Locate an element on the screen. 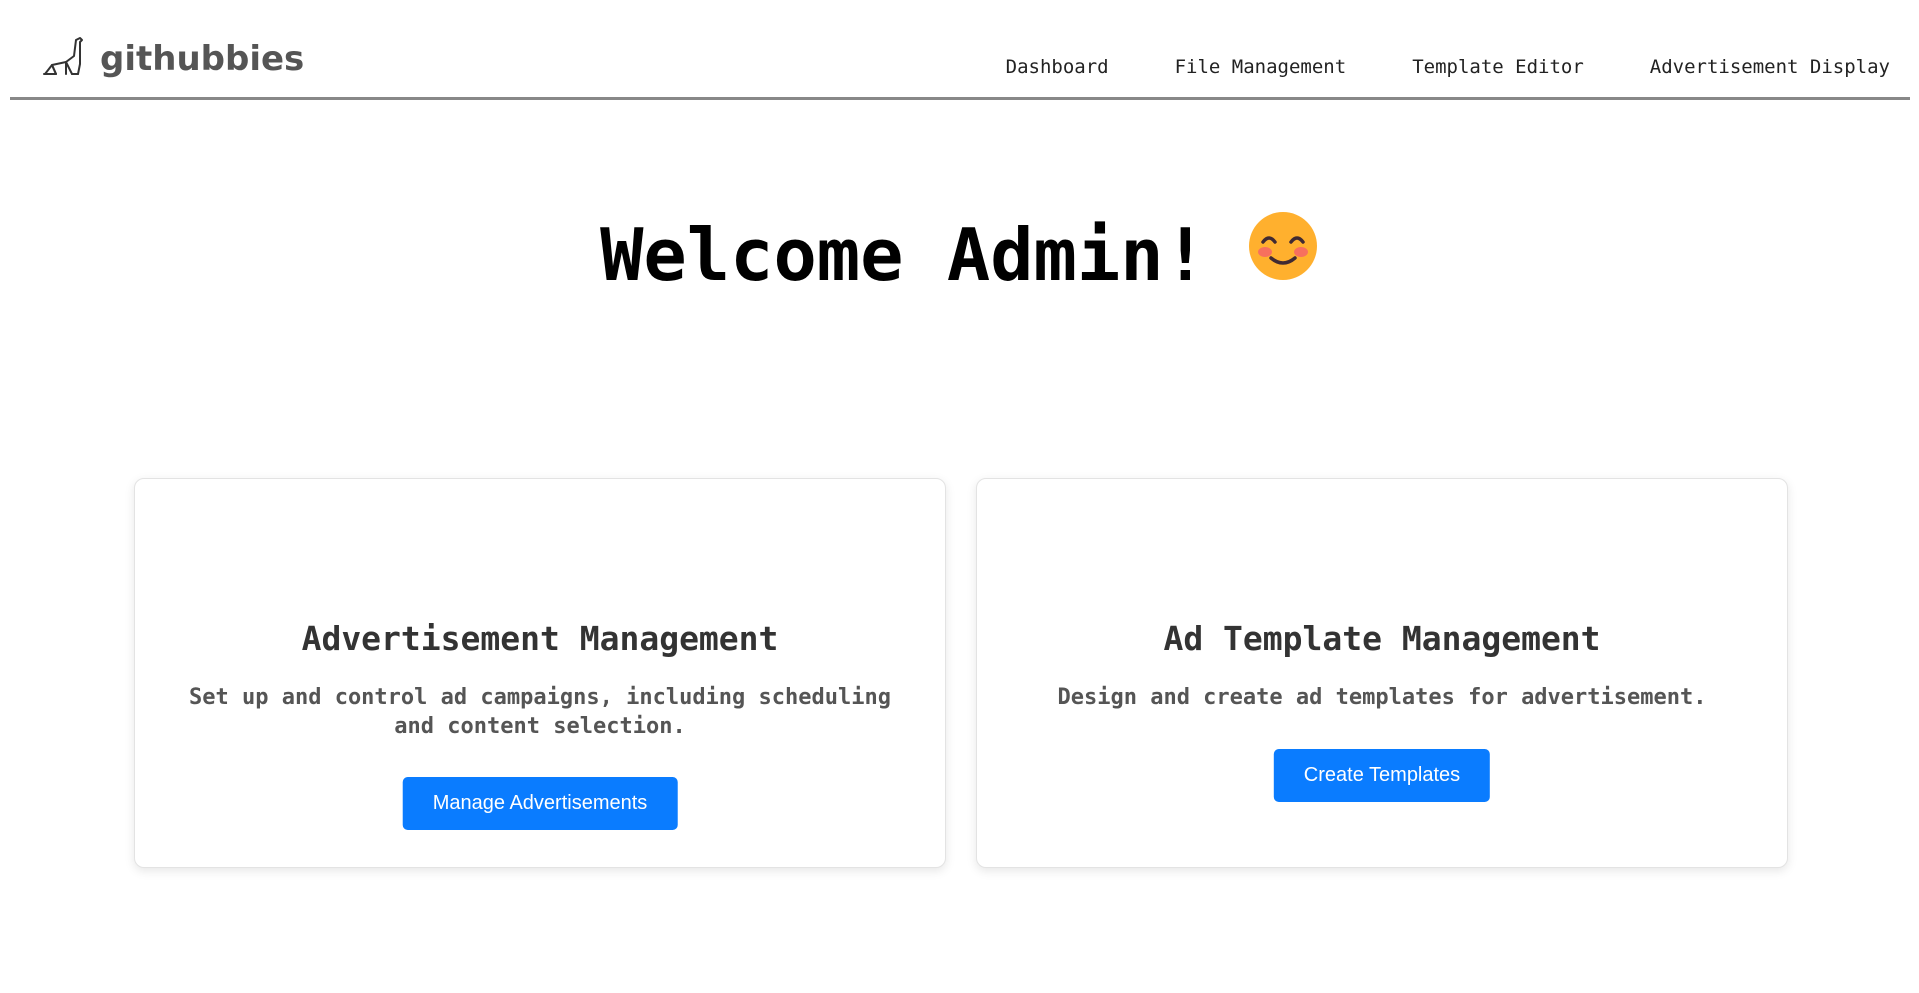  nav-advertisement-display: Advertisement Display is located at coordinates (1770, 67).